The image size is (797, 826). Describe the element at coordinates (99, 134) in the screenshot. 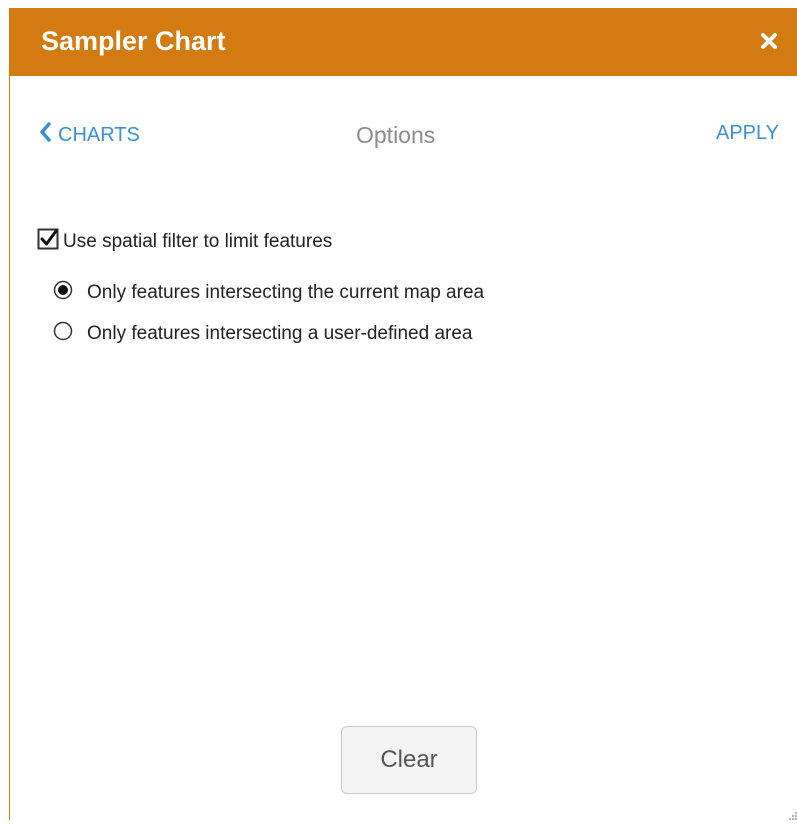

I see `back-link-label: CHARTS` at that location.